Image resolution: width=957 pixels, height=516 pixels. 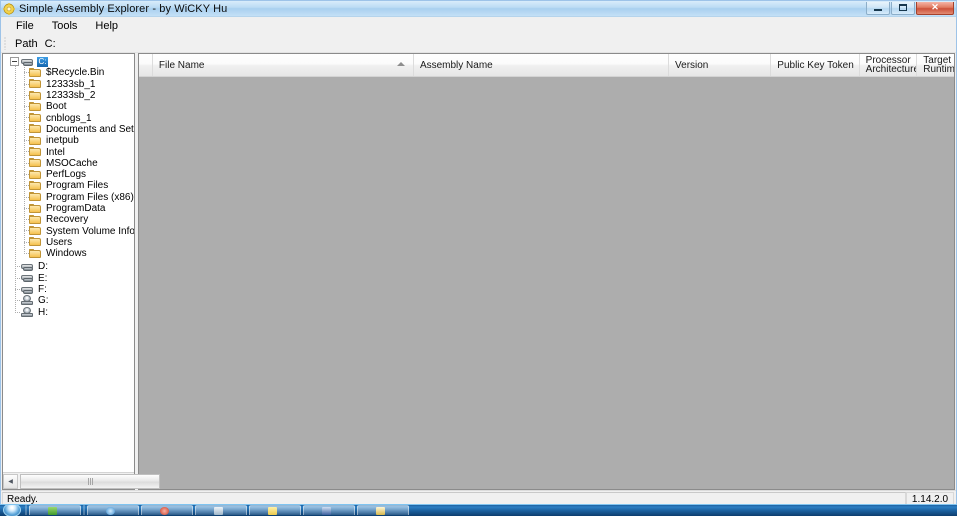 I want to click on tree-item-program-files: Program Files, so click(x=73, y=185).